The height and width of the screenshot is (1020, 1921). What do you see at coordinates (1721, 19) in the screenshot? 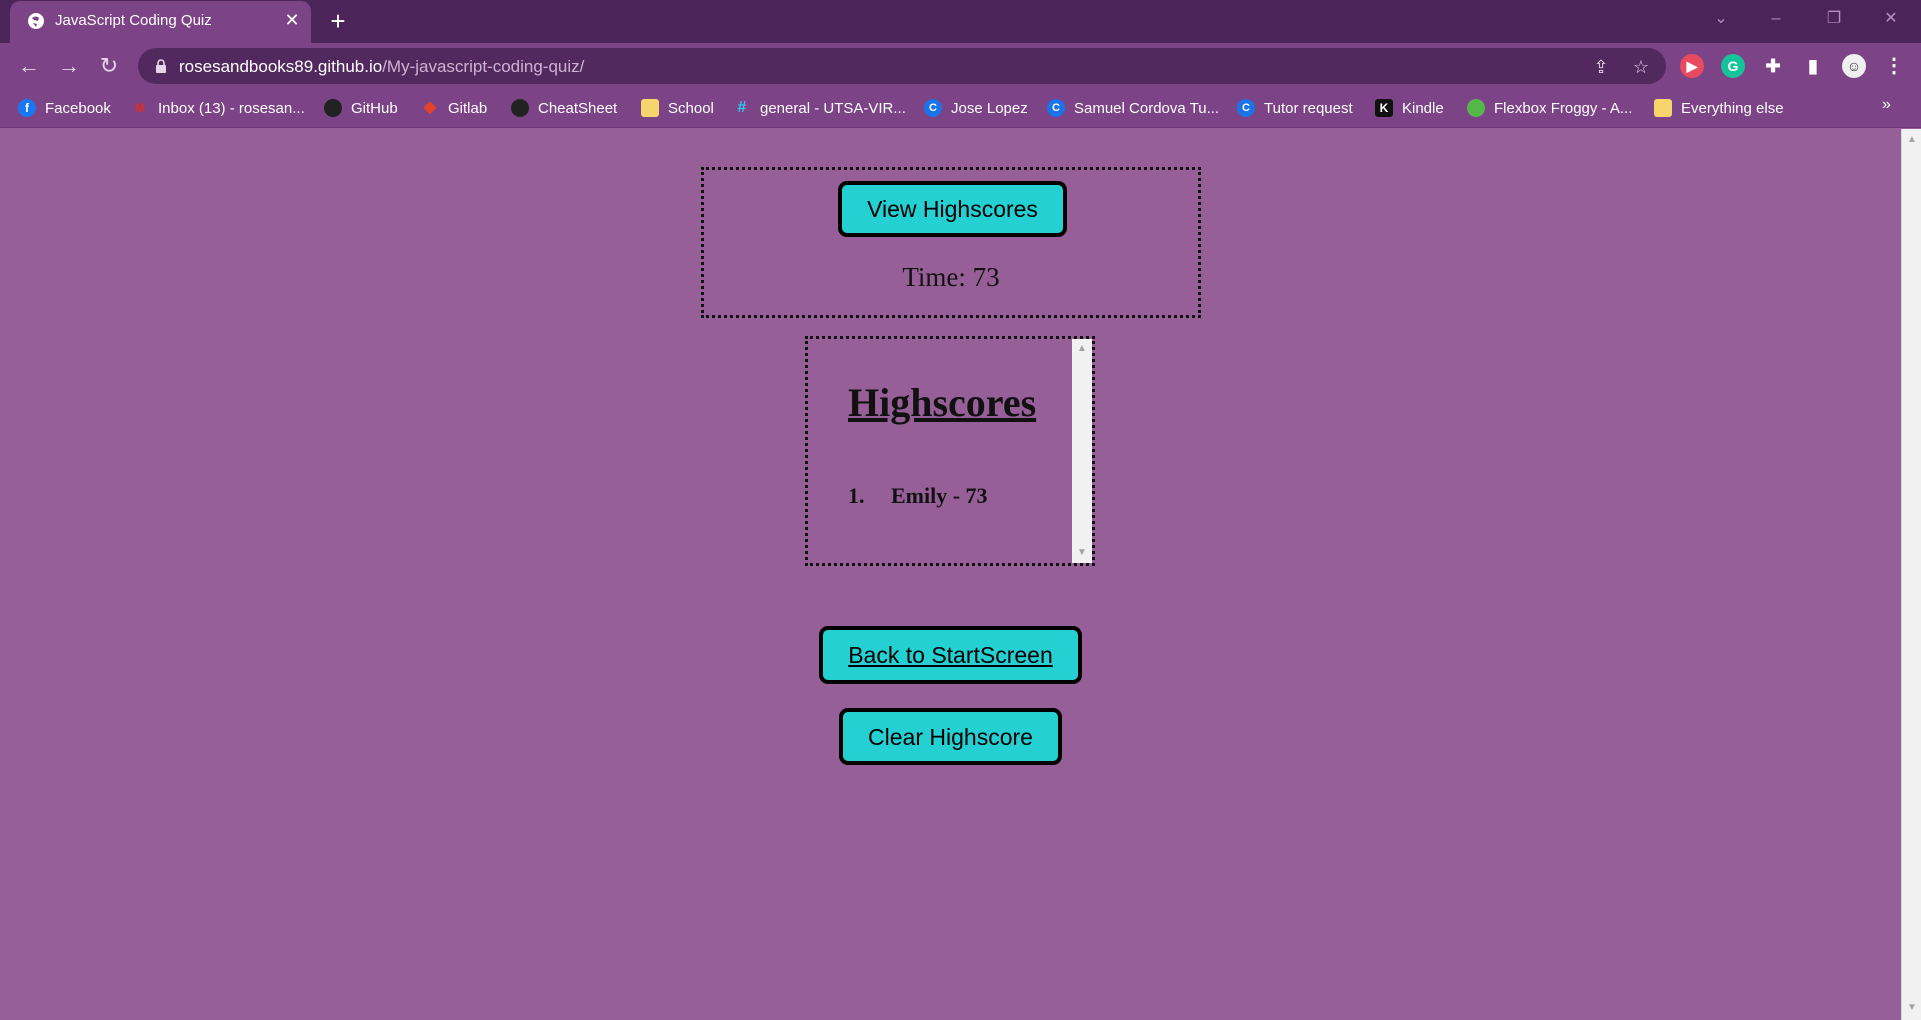
I see `chevron-down-icon: ⌄` at bounding box center [1721, 19].